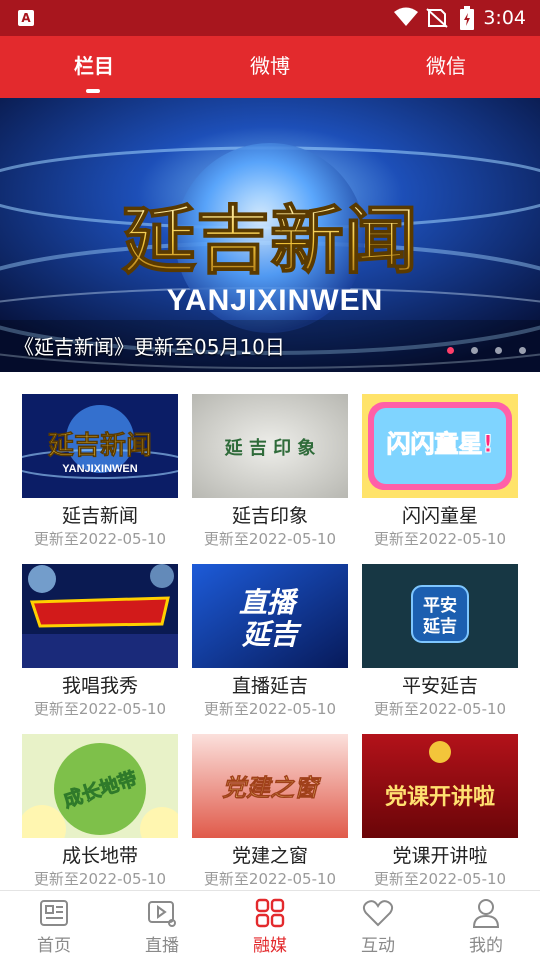 This screenshot has width=540, height=961. What do you see at coordinates (270, 913) in the screenshot?
I see `grid-icon` at bounding box center [270, 913].